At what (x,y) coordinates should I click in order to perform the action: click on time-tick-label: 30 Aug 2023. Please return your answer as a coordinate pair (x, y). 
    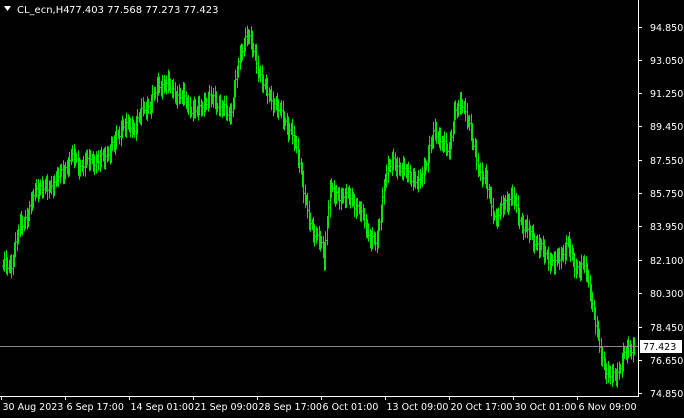
    Looking at the image, I should click on (33, 407).